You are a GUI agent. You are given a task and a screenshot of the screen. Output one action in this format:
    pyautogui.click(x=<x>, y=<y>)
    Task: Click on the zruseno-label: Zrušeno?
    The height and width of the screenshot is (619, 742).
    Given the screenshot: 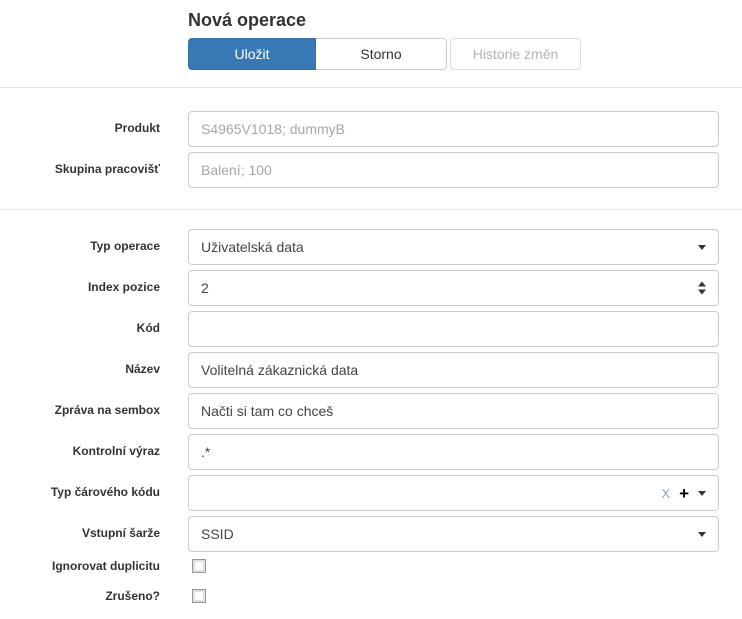 What is the action you would take?
    pyautogui.click(x=132, y=596)
    